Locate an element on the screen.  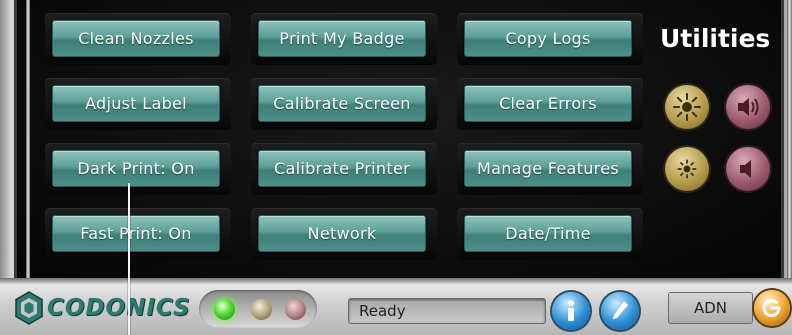
page-title: Utilities is located at coordinates (715, 38).